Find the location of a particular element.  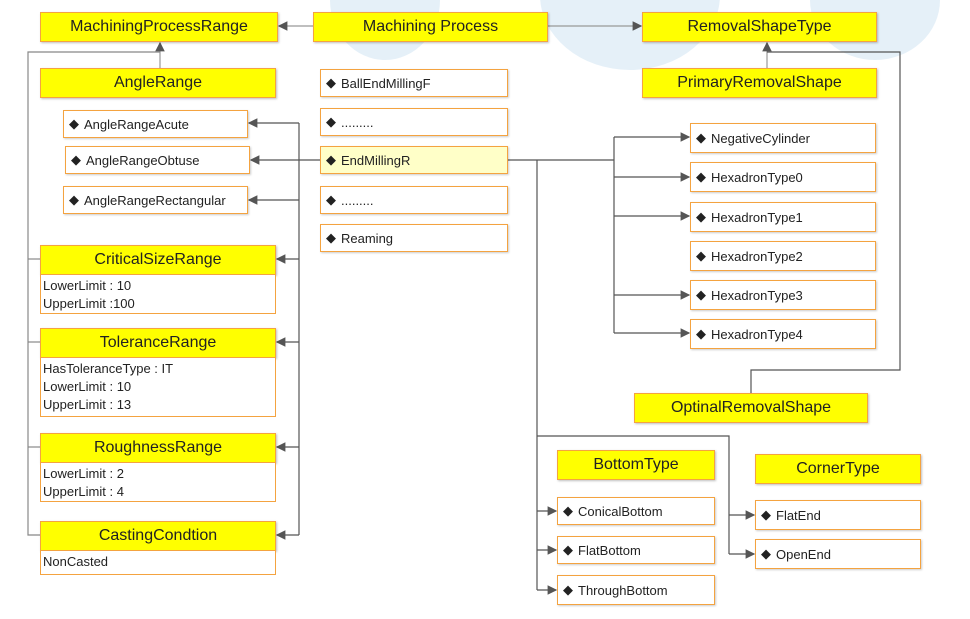

bottom-conical: ◆ ConicalBottom is located at coordinates (636, 511).